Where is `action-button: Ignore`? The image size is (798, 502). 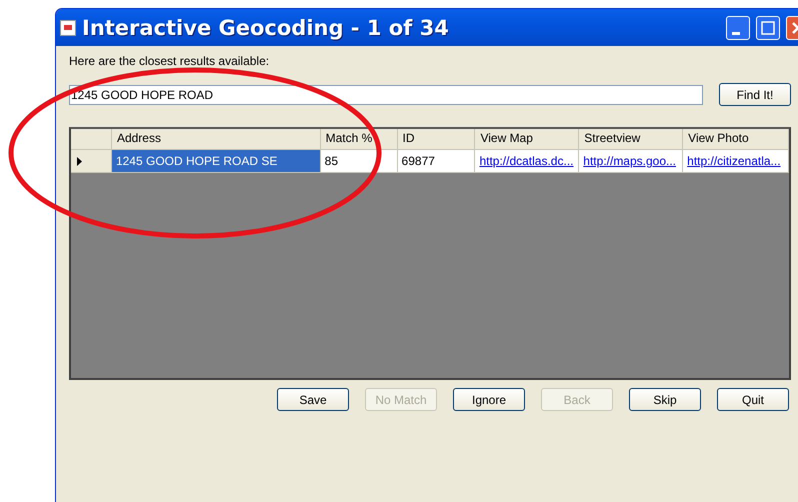
action-button: Ignore is located at coordinates (489, 399).